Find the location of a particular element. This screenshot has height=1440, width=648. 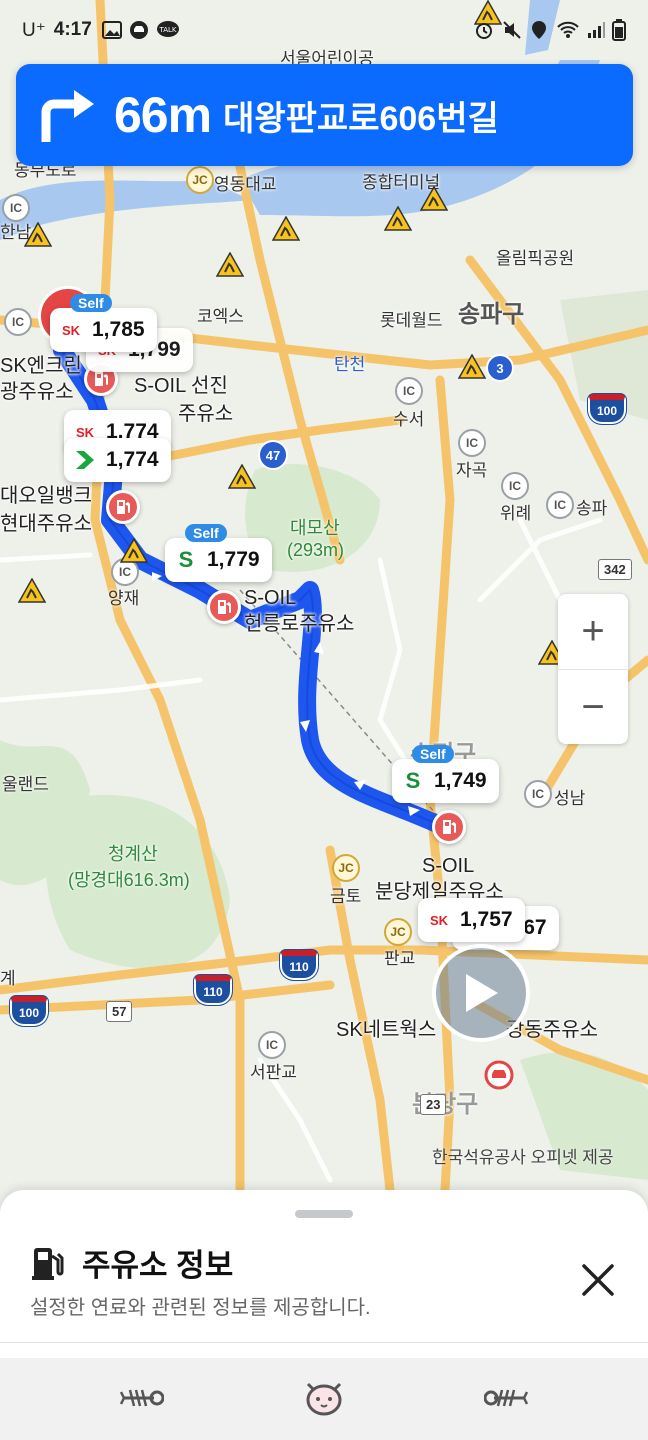

turn-distance: 66m is located at coordinates (163, 115).